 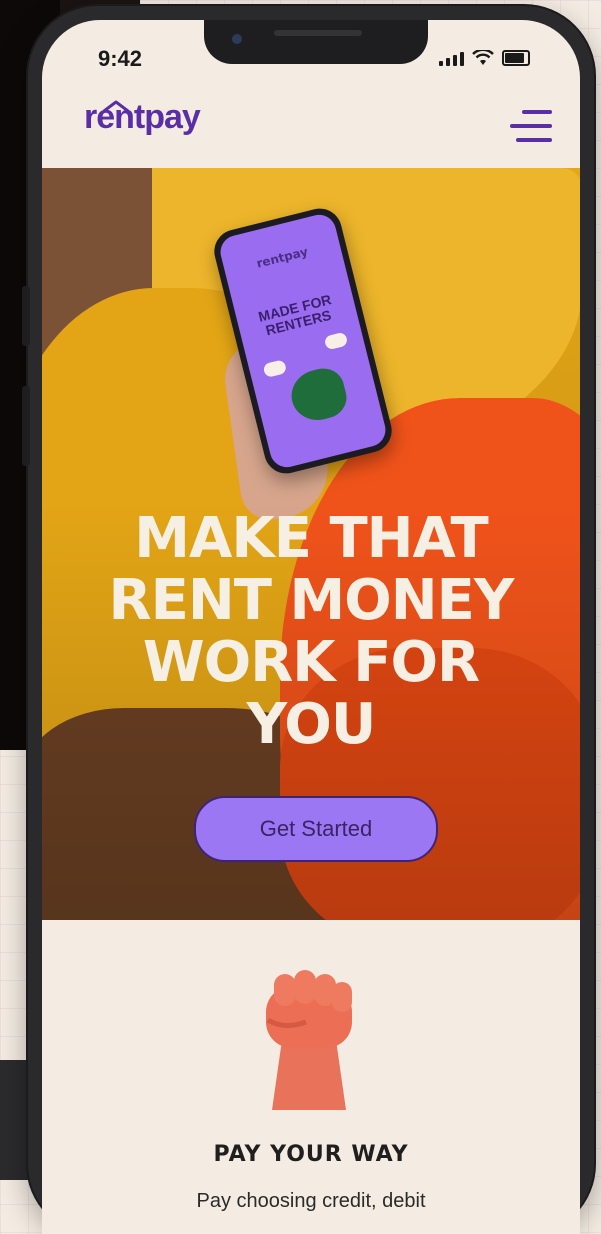 I want to click on feature-description: Pay choosing credit, debit, so click(x=311, y=1201).